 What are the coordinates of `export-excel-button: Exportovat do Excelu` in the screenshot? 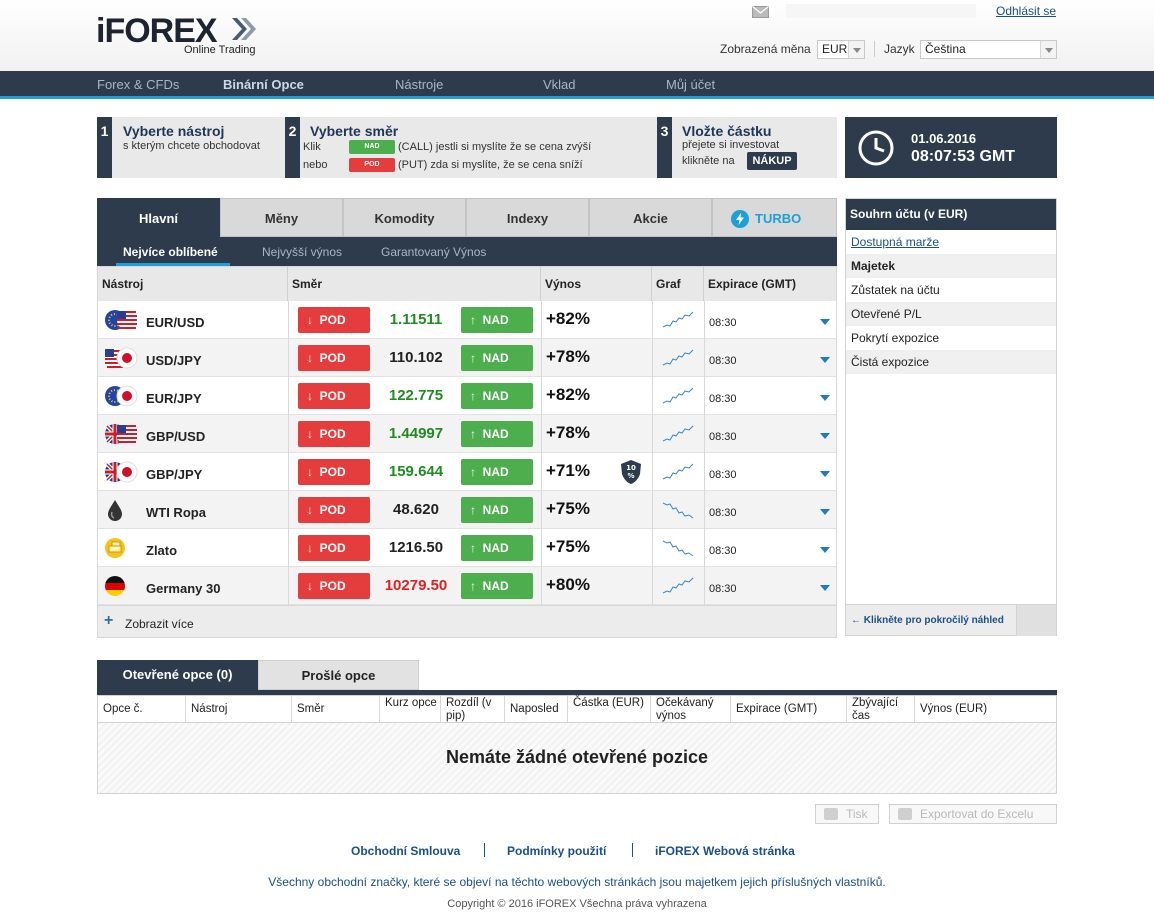 It's located at (973, 814).